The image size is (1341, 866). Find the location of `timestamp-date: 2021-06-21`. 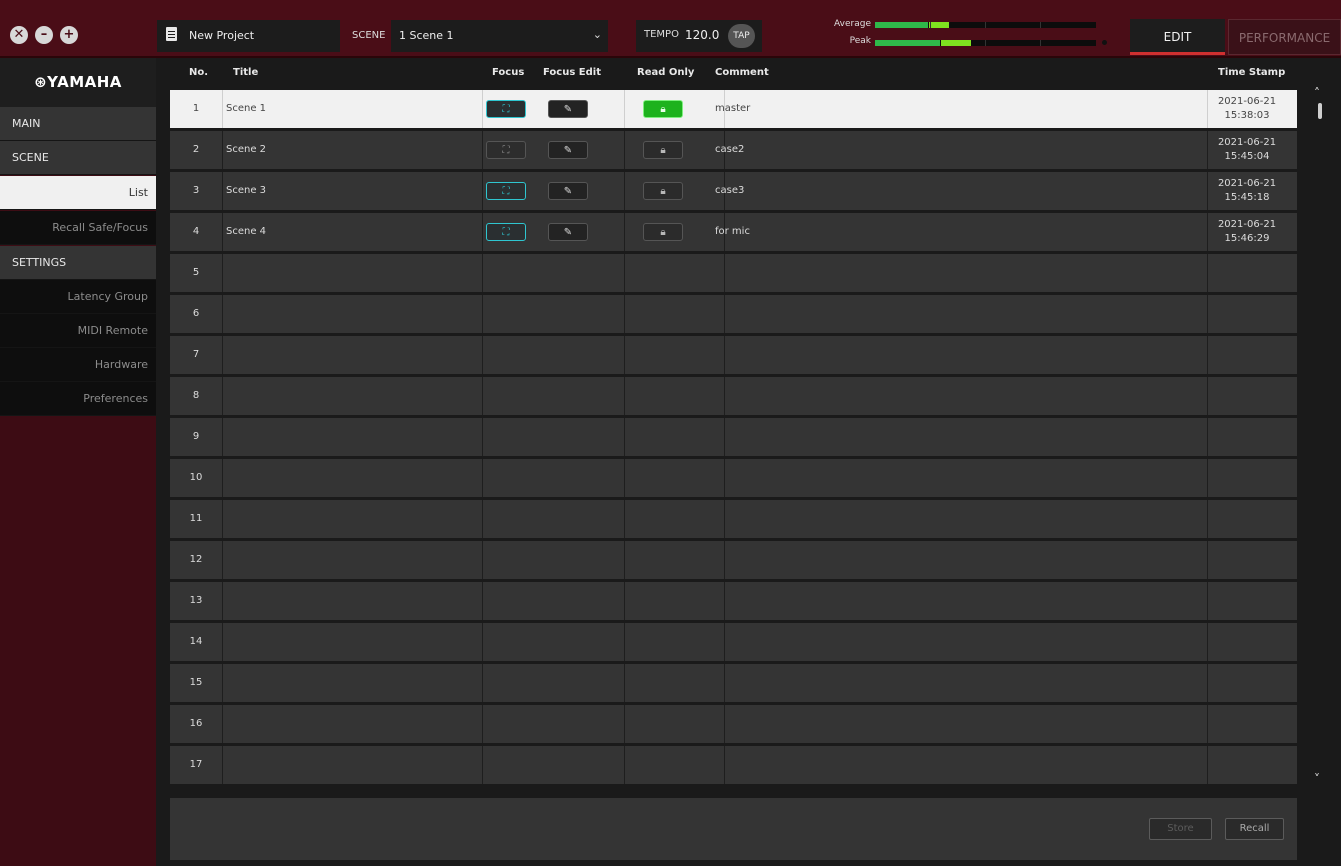

timestamp-date: 2021-06-21 is located at coordinates (1247, 183).